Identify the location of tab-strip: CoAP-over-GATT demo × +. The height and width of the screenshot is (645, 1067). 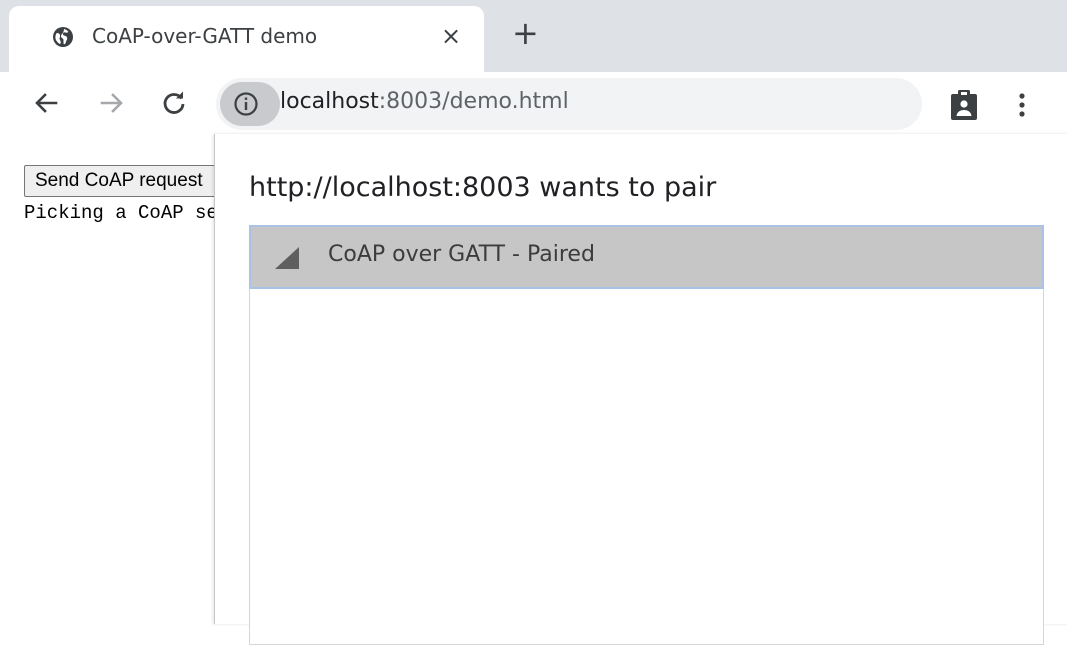
(533, 36).